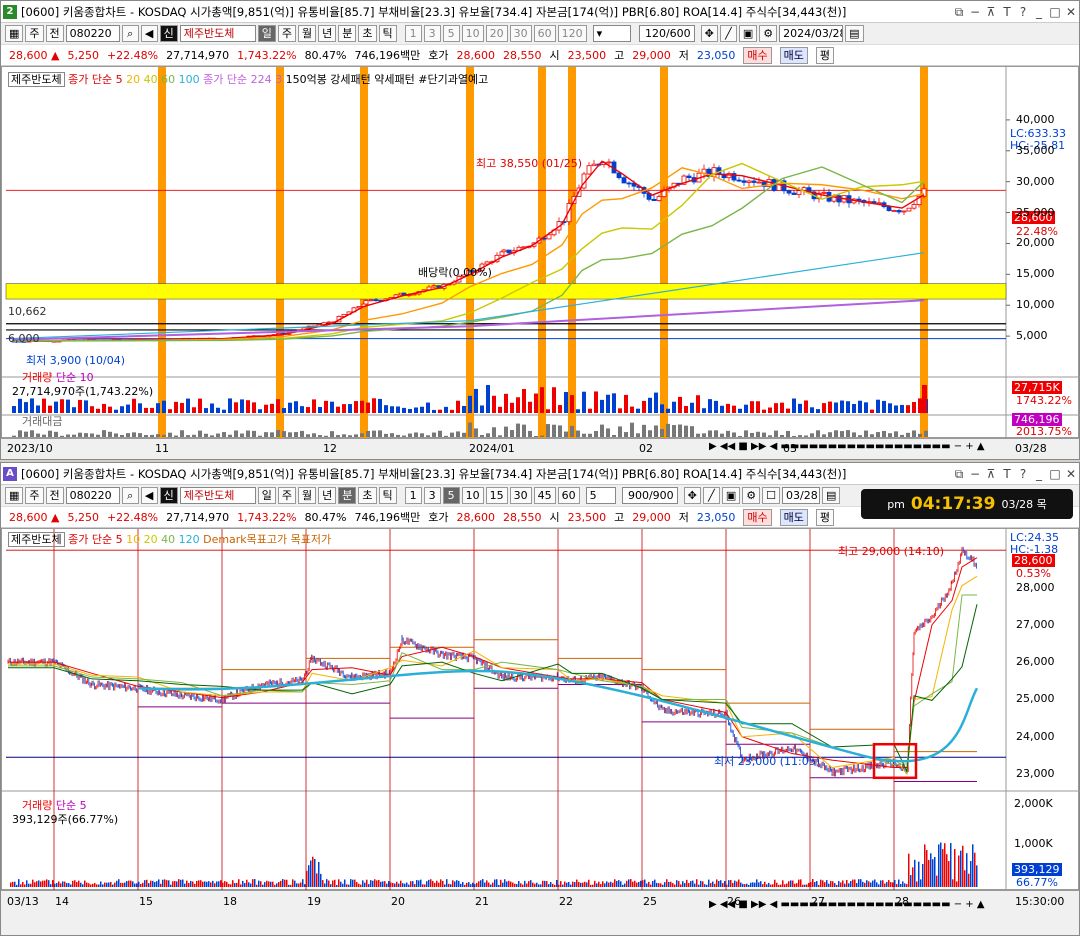 The height and width of the screenshot is (936, 1080). Describe the element at coordinates (904, 211) in the screenshot. I see `candle-body` at that location.